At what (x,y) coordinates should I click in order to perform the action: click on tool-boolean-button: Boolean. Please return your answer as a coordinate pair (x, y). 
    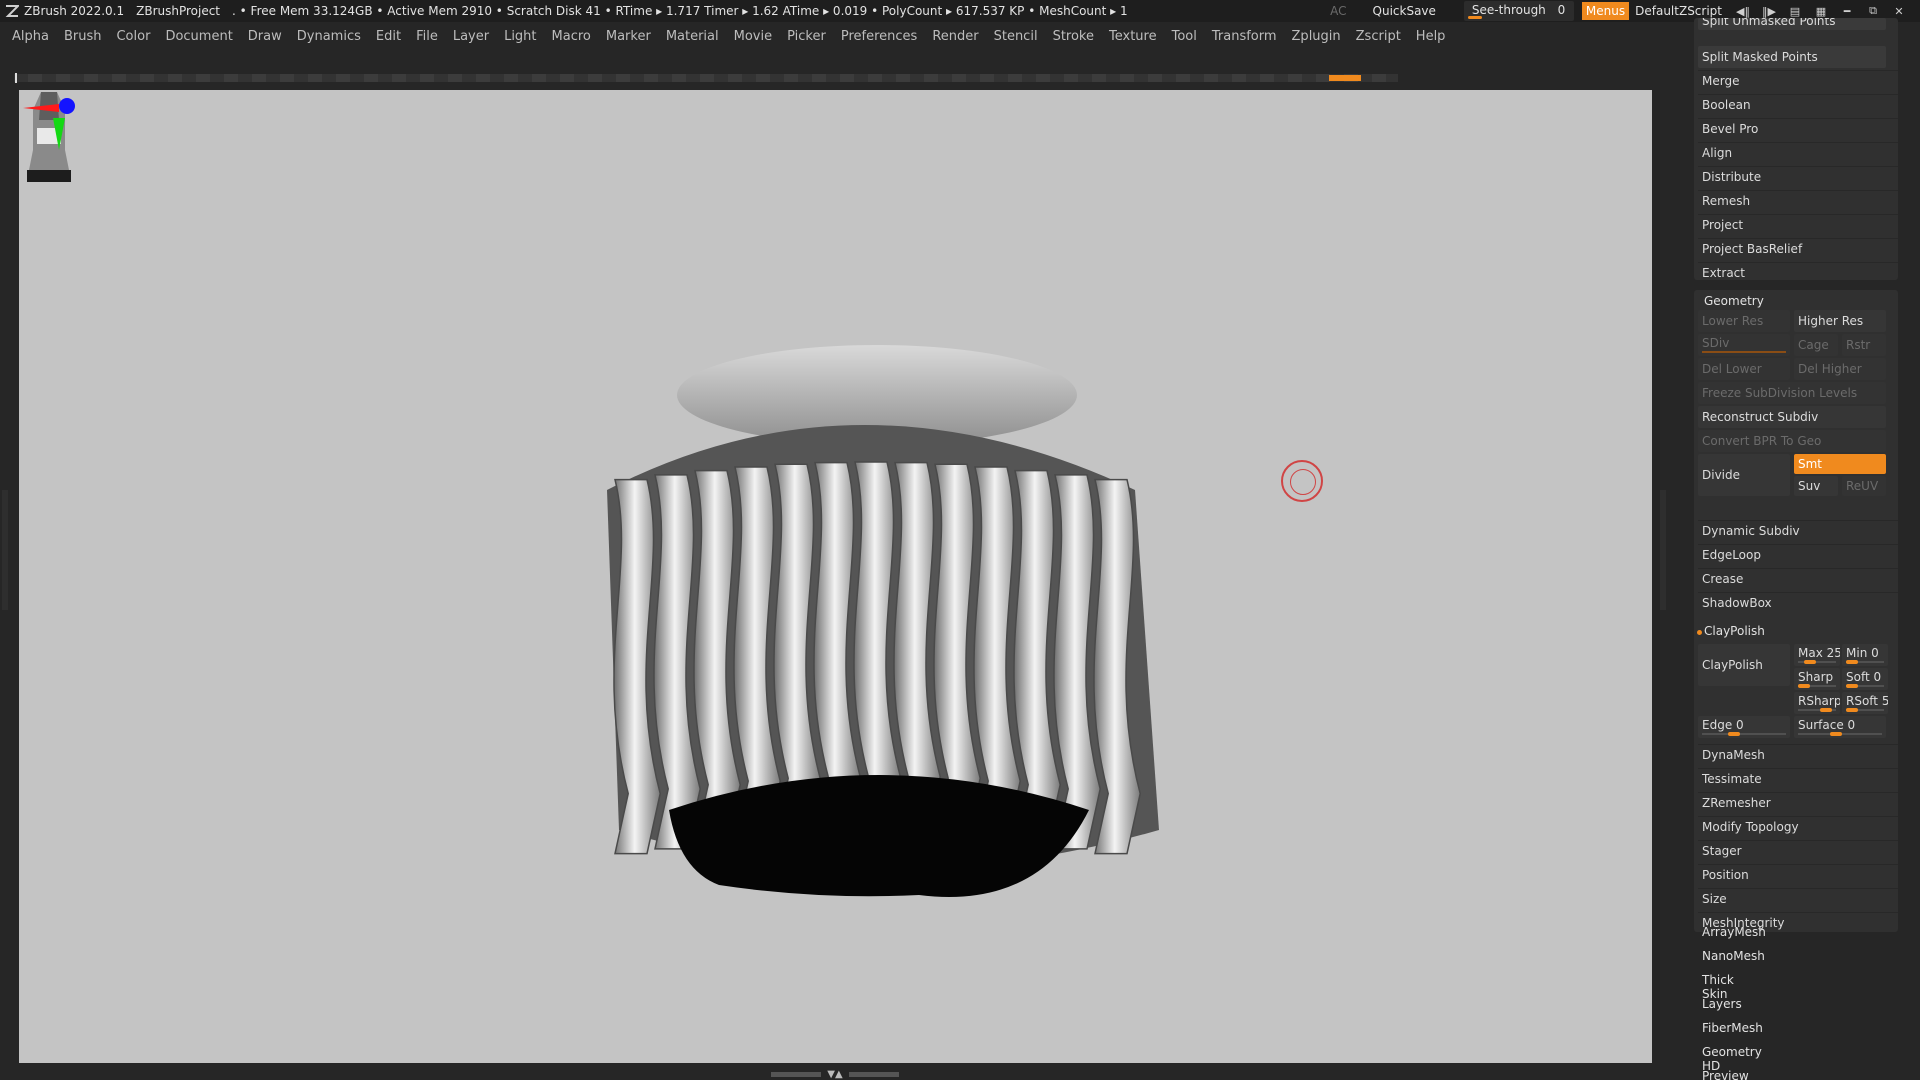
    Looking at the image, I should click on (1792, 105).